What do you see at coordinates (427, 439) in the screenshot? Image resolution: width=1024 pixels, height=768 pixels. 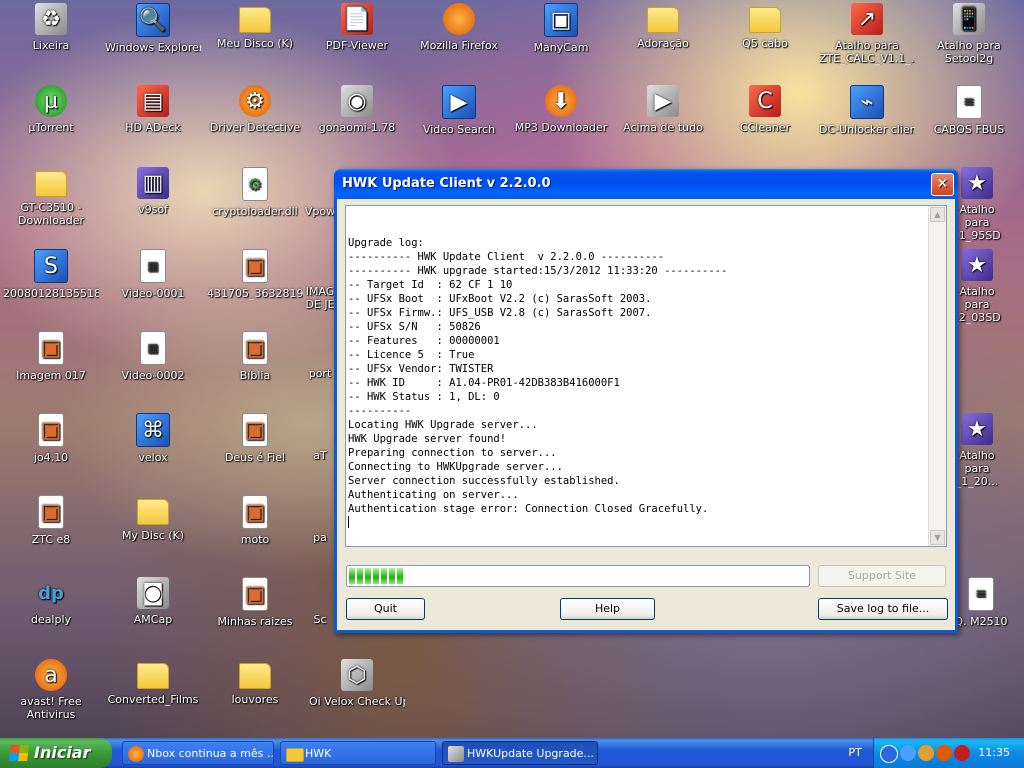 I see `log-line: HWK Upgrade server found!` at bounding box center [427, 439].